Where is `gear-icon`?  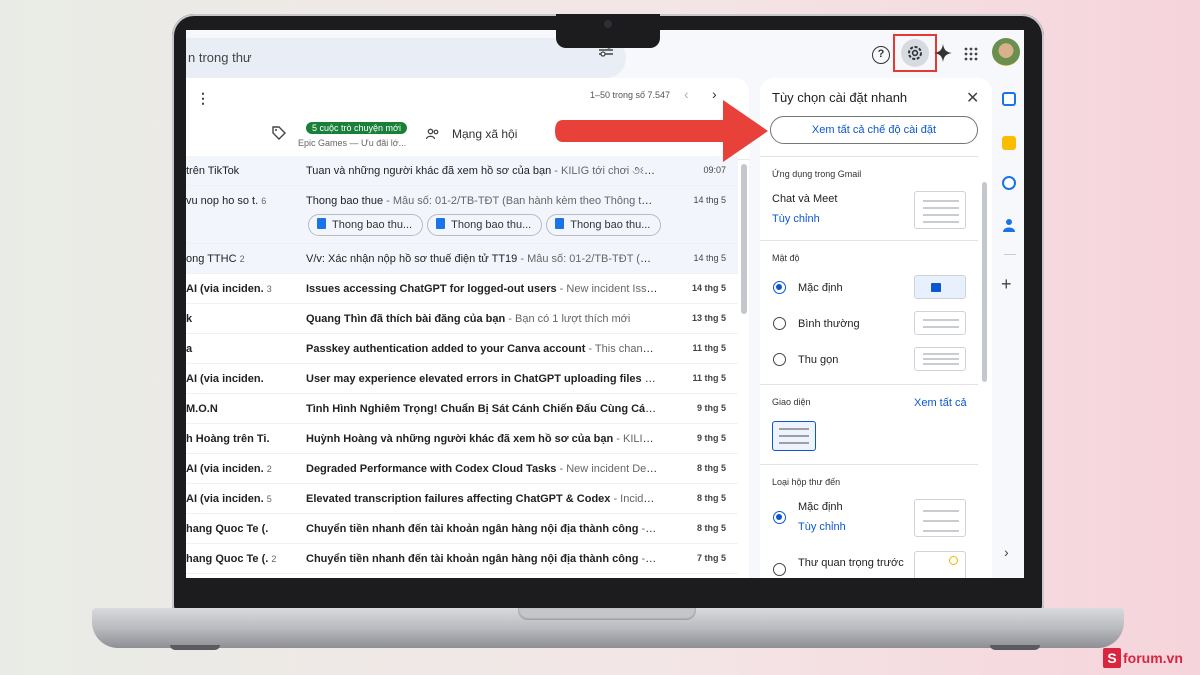 gear-icon is located at coordinates (915, 53).